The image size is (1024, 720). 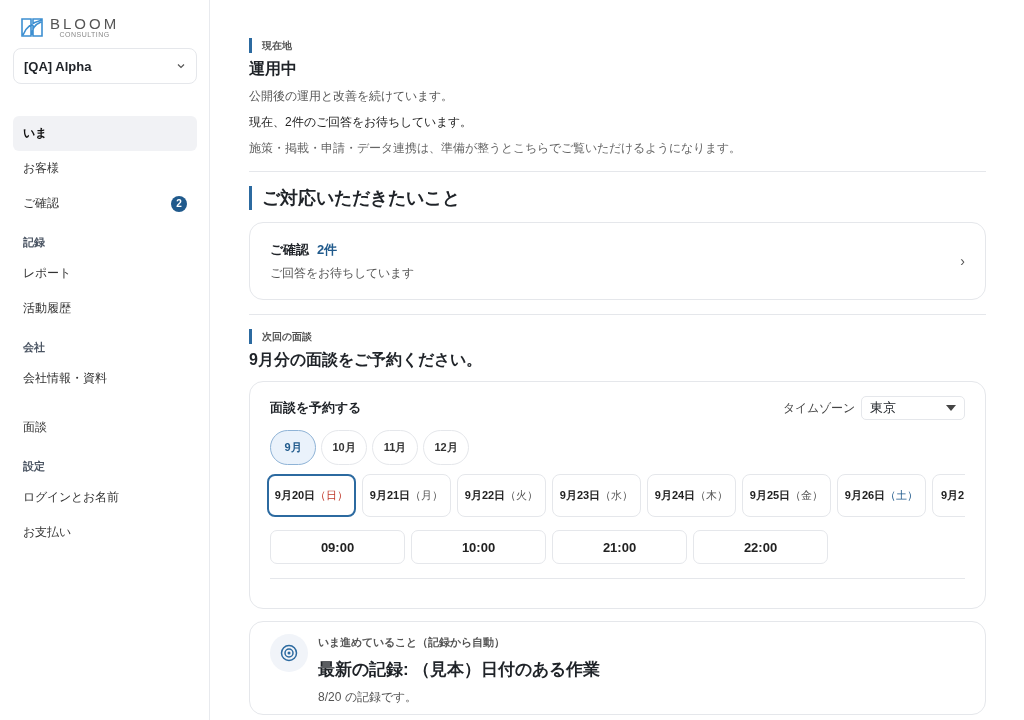 I want to click on nav-section-heading: 設定, so click(x=34, y=466).